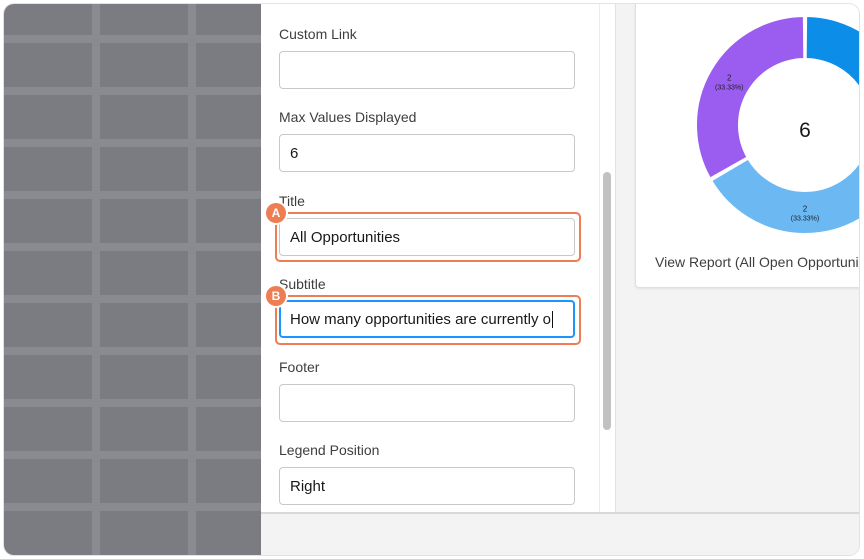 This screenshot has width=864, height=559. Describe the element at coordinates (276, 296) in the screenshot. I see `annotation-marker-b: B` at that location.